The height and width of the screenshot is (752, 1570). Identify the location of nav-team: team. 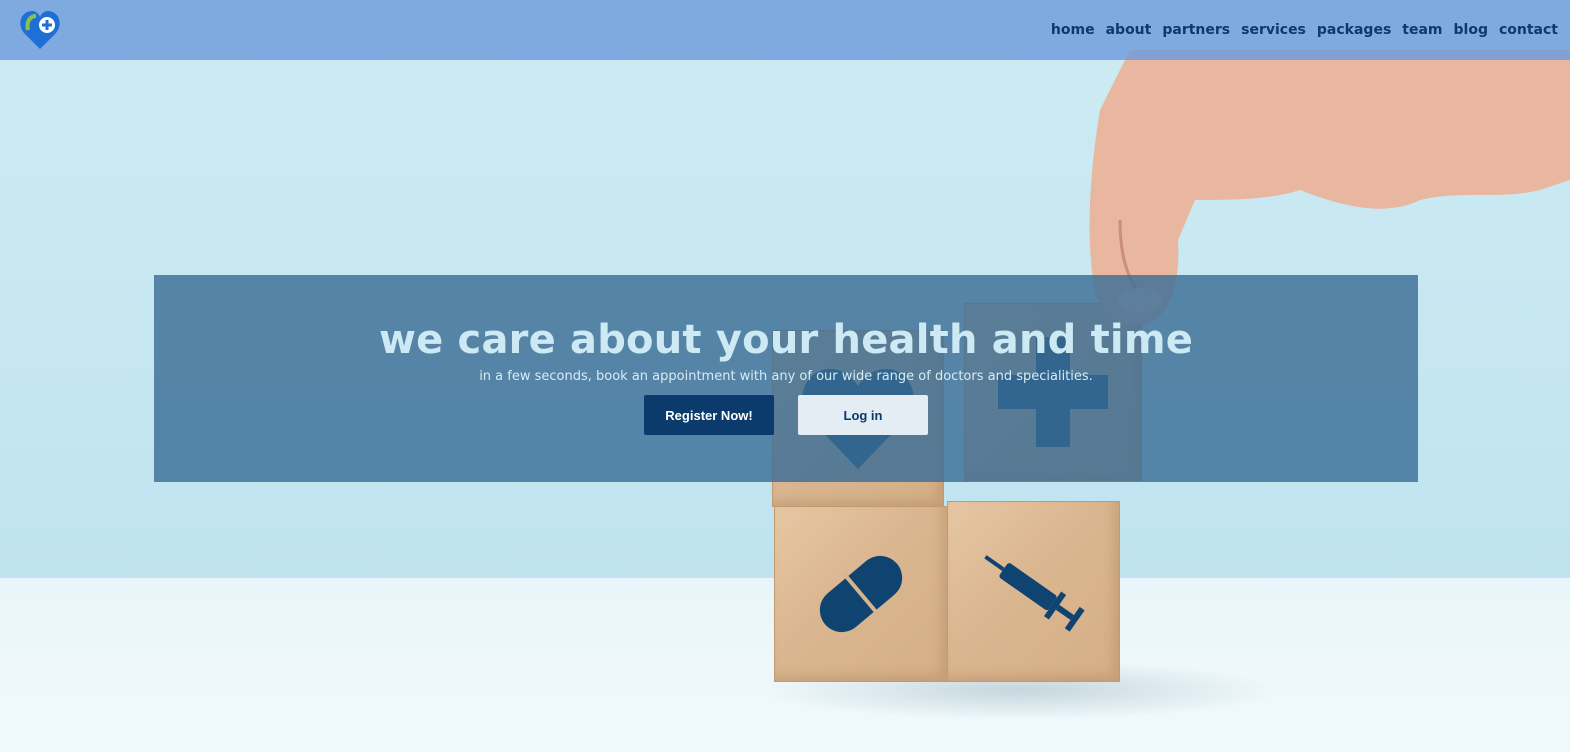
(1422, 30).